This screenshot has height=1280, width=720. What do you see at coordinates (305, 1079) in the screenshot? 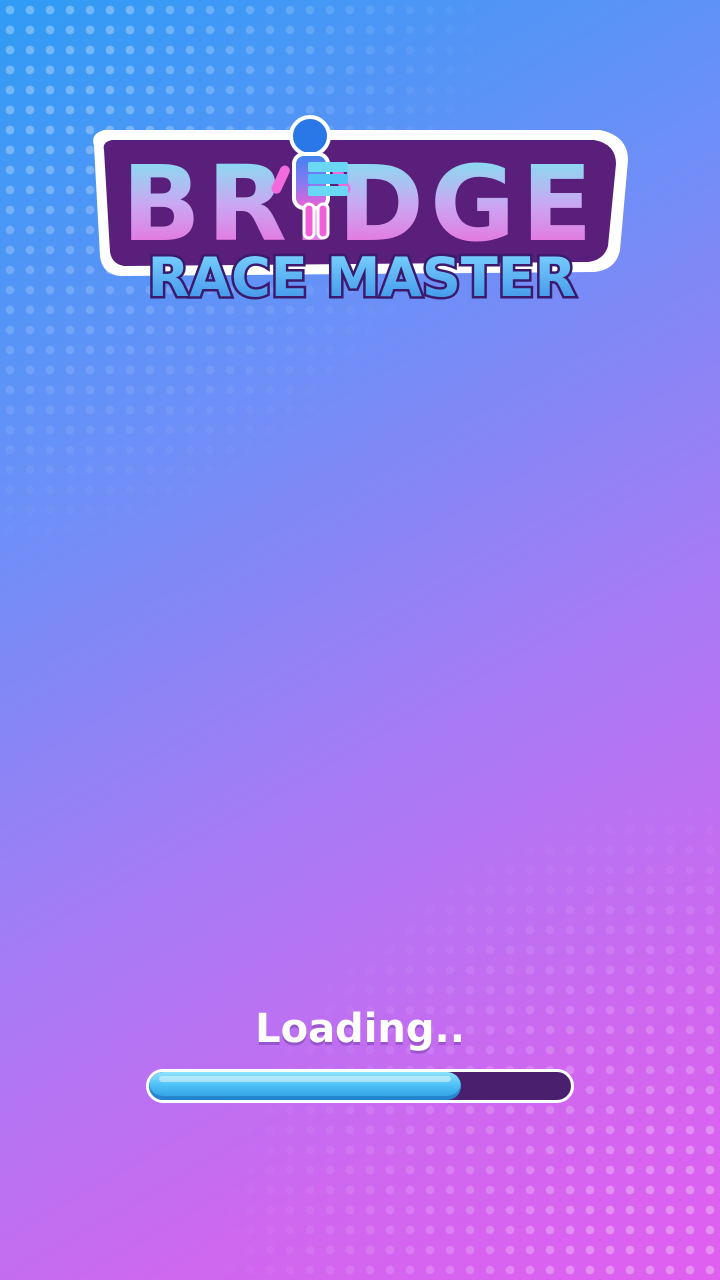
I see `progress-shine` at bounding box center [305, 1079].